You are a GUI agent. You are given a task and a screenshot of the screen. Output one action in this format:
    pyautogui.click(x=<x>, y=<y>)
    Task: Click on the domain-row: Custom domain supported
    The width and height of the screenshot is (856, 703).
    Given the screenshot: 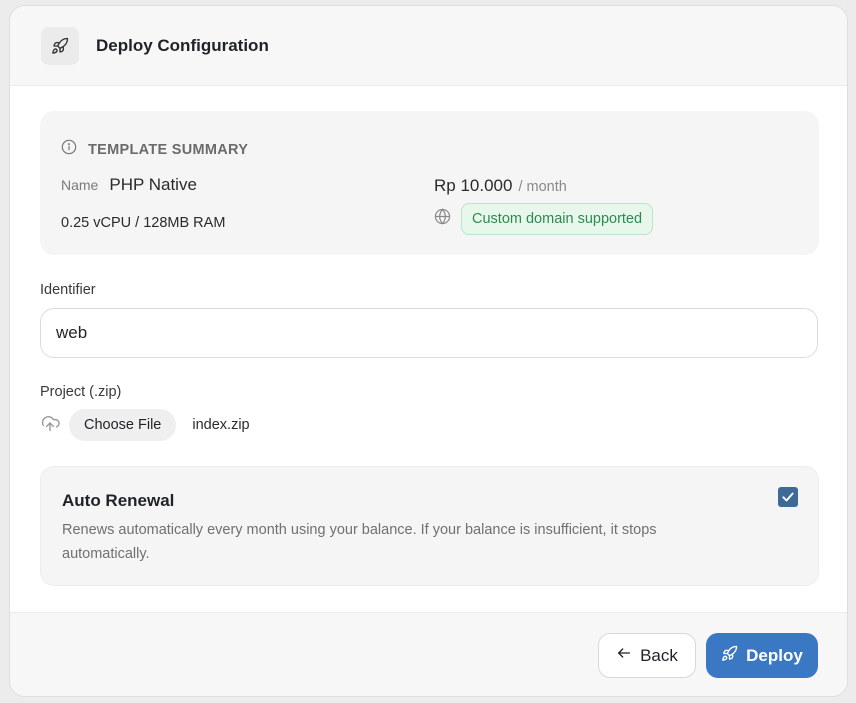 What is the action you would take?
    pyautogui.click(x=544, y=219)
    